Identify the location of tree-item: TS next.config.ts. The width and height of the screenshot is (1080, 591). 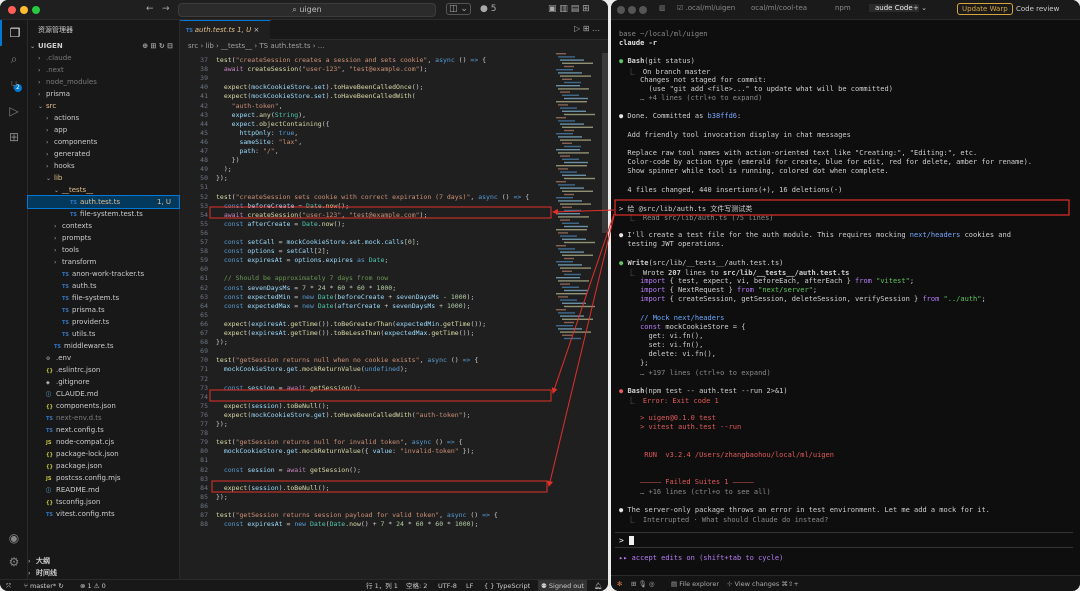
(103, 430).